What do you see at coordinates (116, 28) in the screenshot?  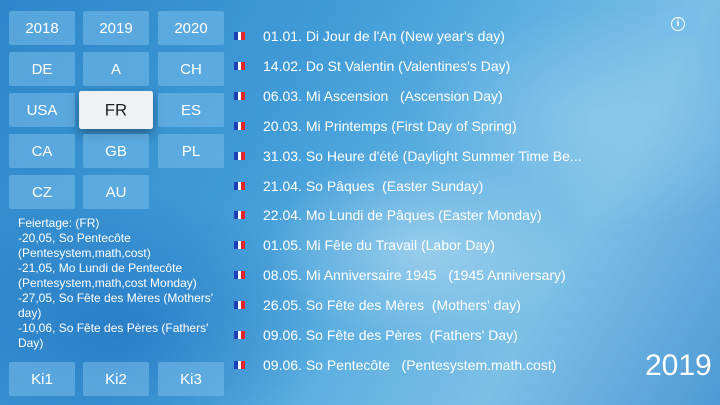 I see `year-button-2019: 2019` at bounding box center [116, 28].